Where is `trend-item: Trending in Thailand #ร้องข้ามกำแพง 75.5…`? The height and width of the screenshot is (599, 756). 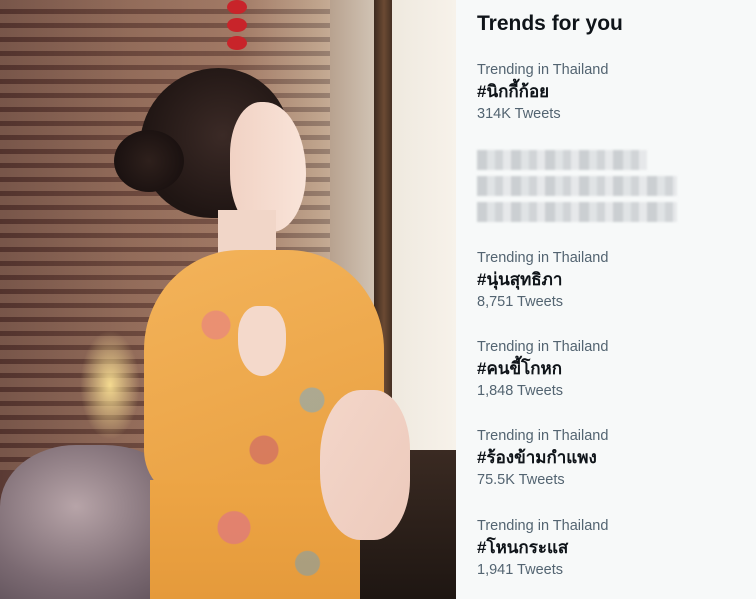
trend-item: Trending in Thailand #ร้องข้ามกำแพง 75.5… is located at coordinates (612, 458).